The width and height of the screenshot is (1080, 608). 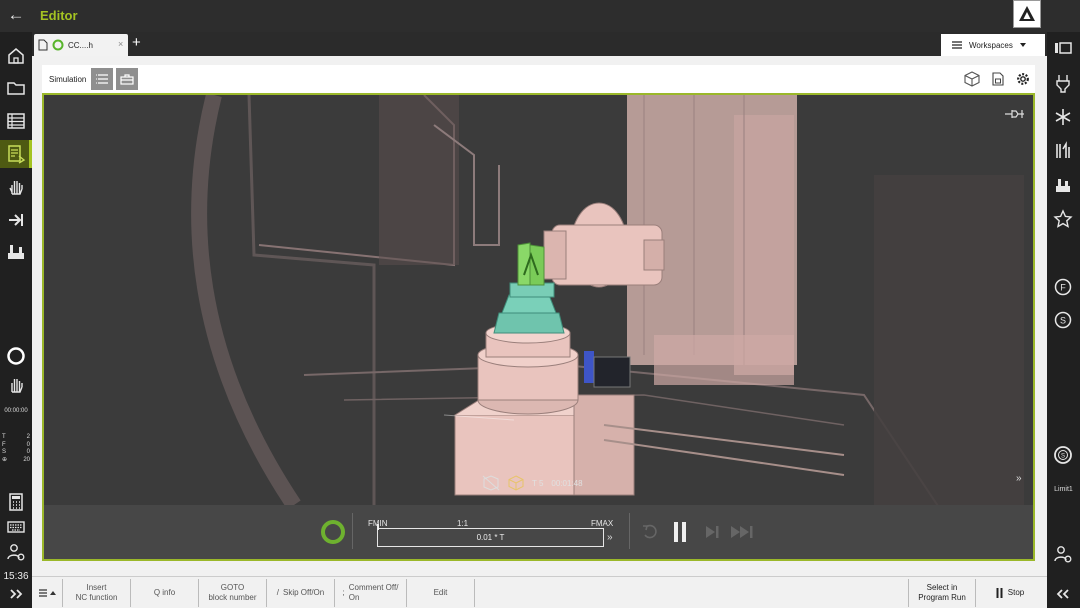 What do you see at coordinates (16, 411) in the screenshot?
I see `elapsed-time: 00:00:00` at bounding box center [16, 411].